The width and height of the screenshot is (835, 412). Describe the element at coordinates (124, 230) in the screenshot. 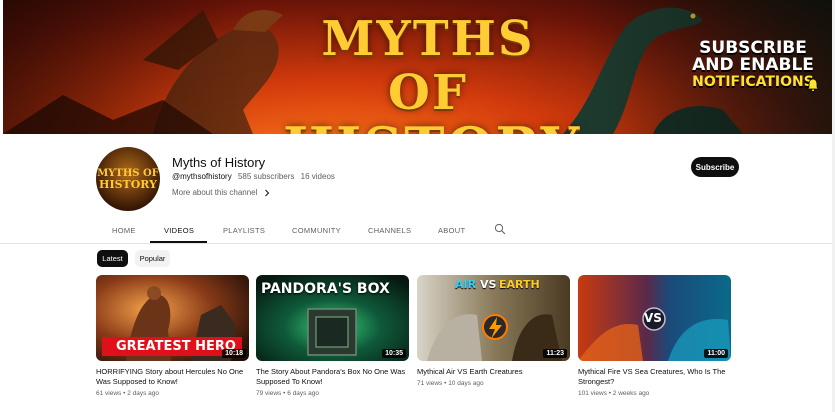

I see `tab-home: HOME` at that location.